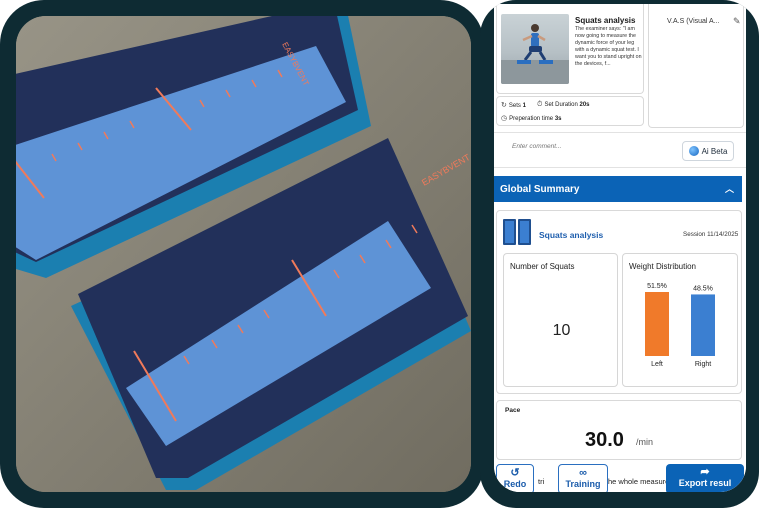 The height and width of the screenshot is (508, 759). I want to click on training-button: ∞ Training, so click(583, 478).